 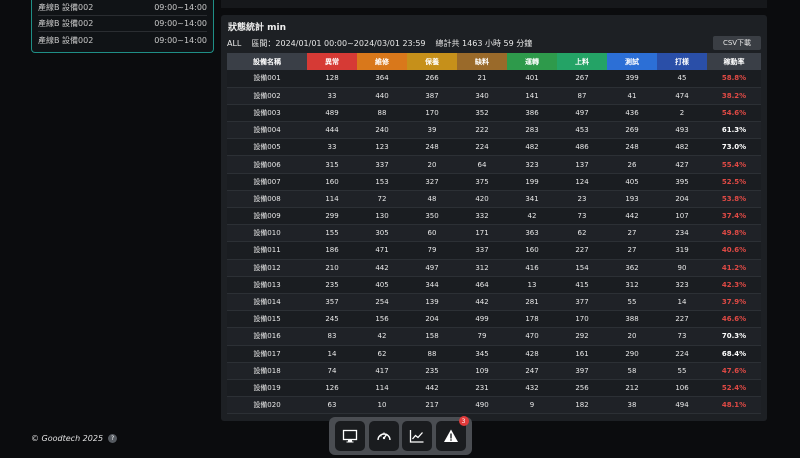 I want to click on table-row: 設備017 14 62 88 345 428 161 290 224 68.4%, so click(x=494, y=354).